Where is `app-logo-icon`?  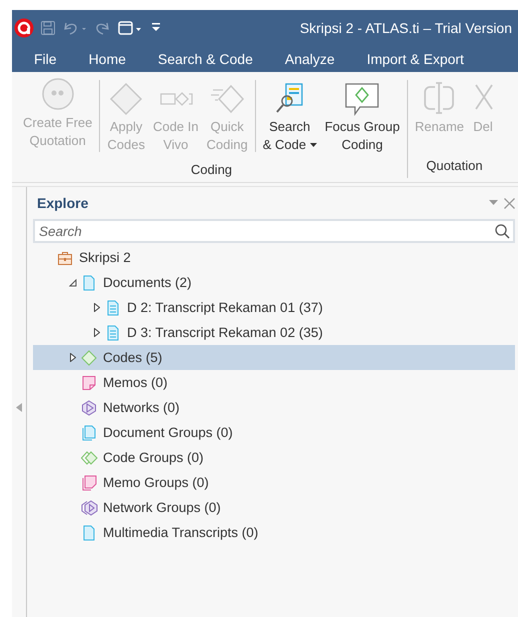 app-logo-icon is located at coordinates (24, 28).